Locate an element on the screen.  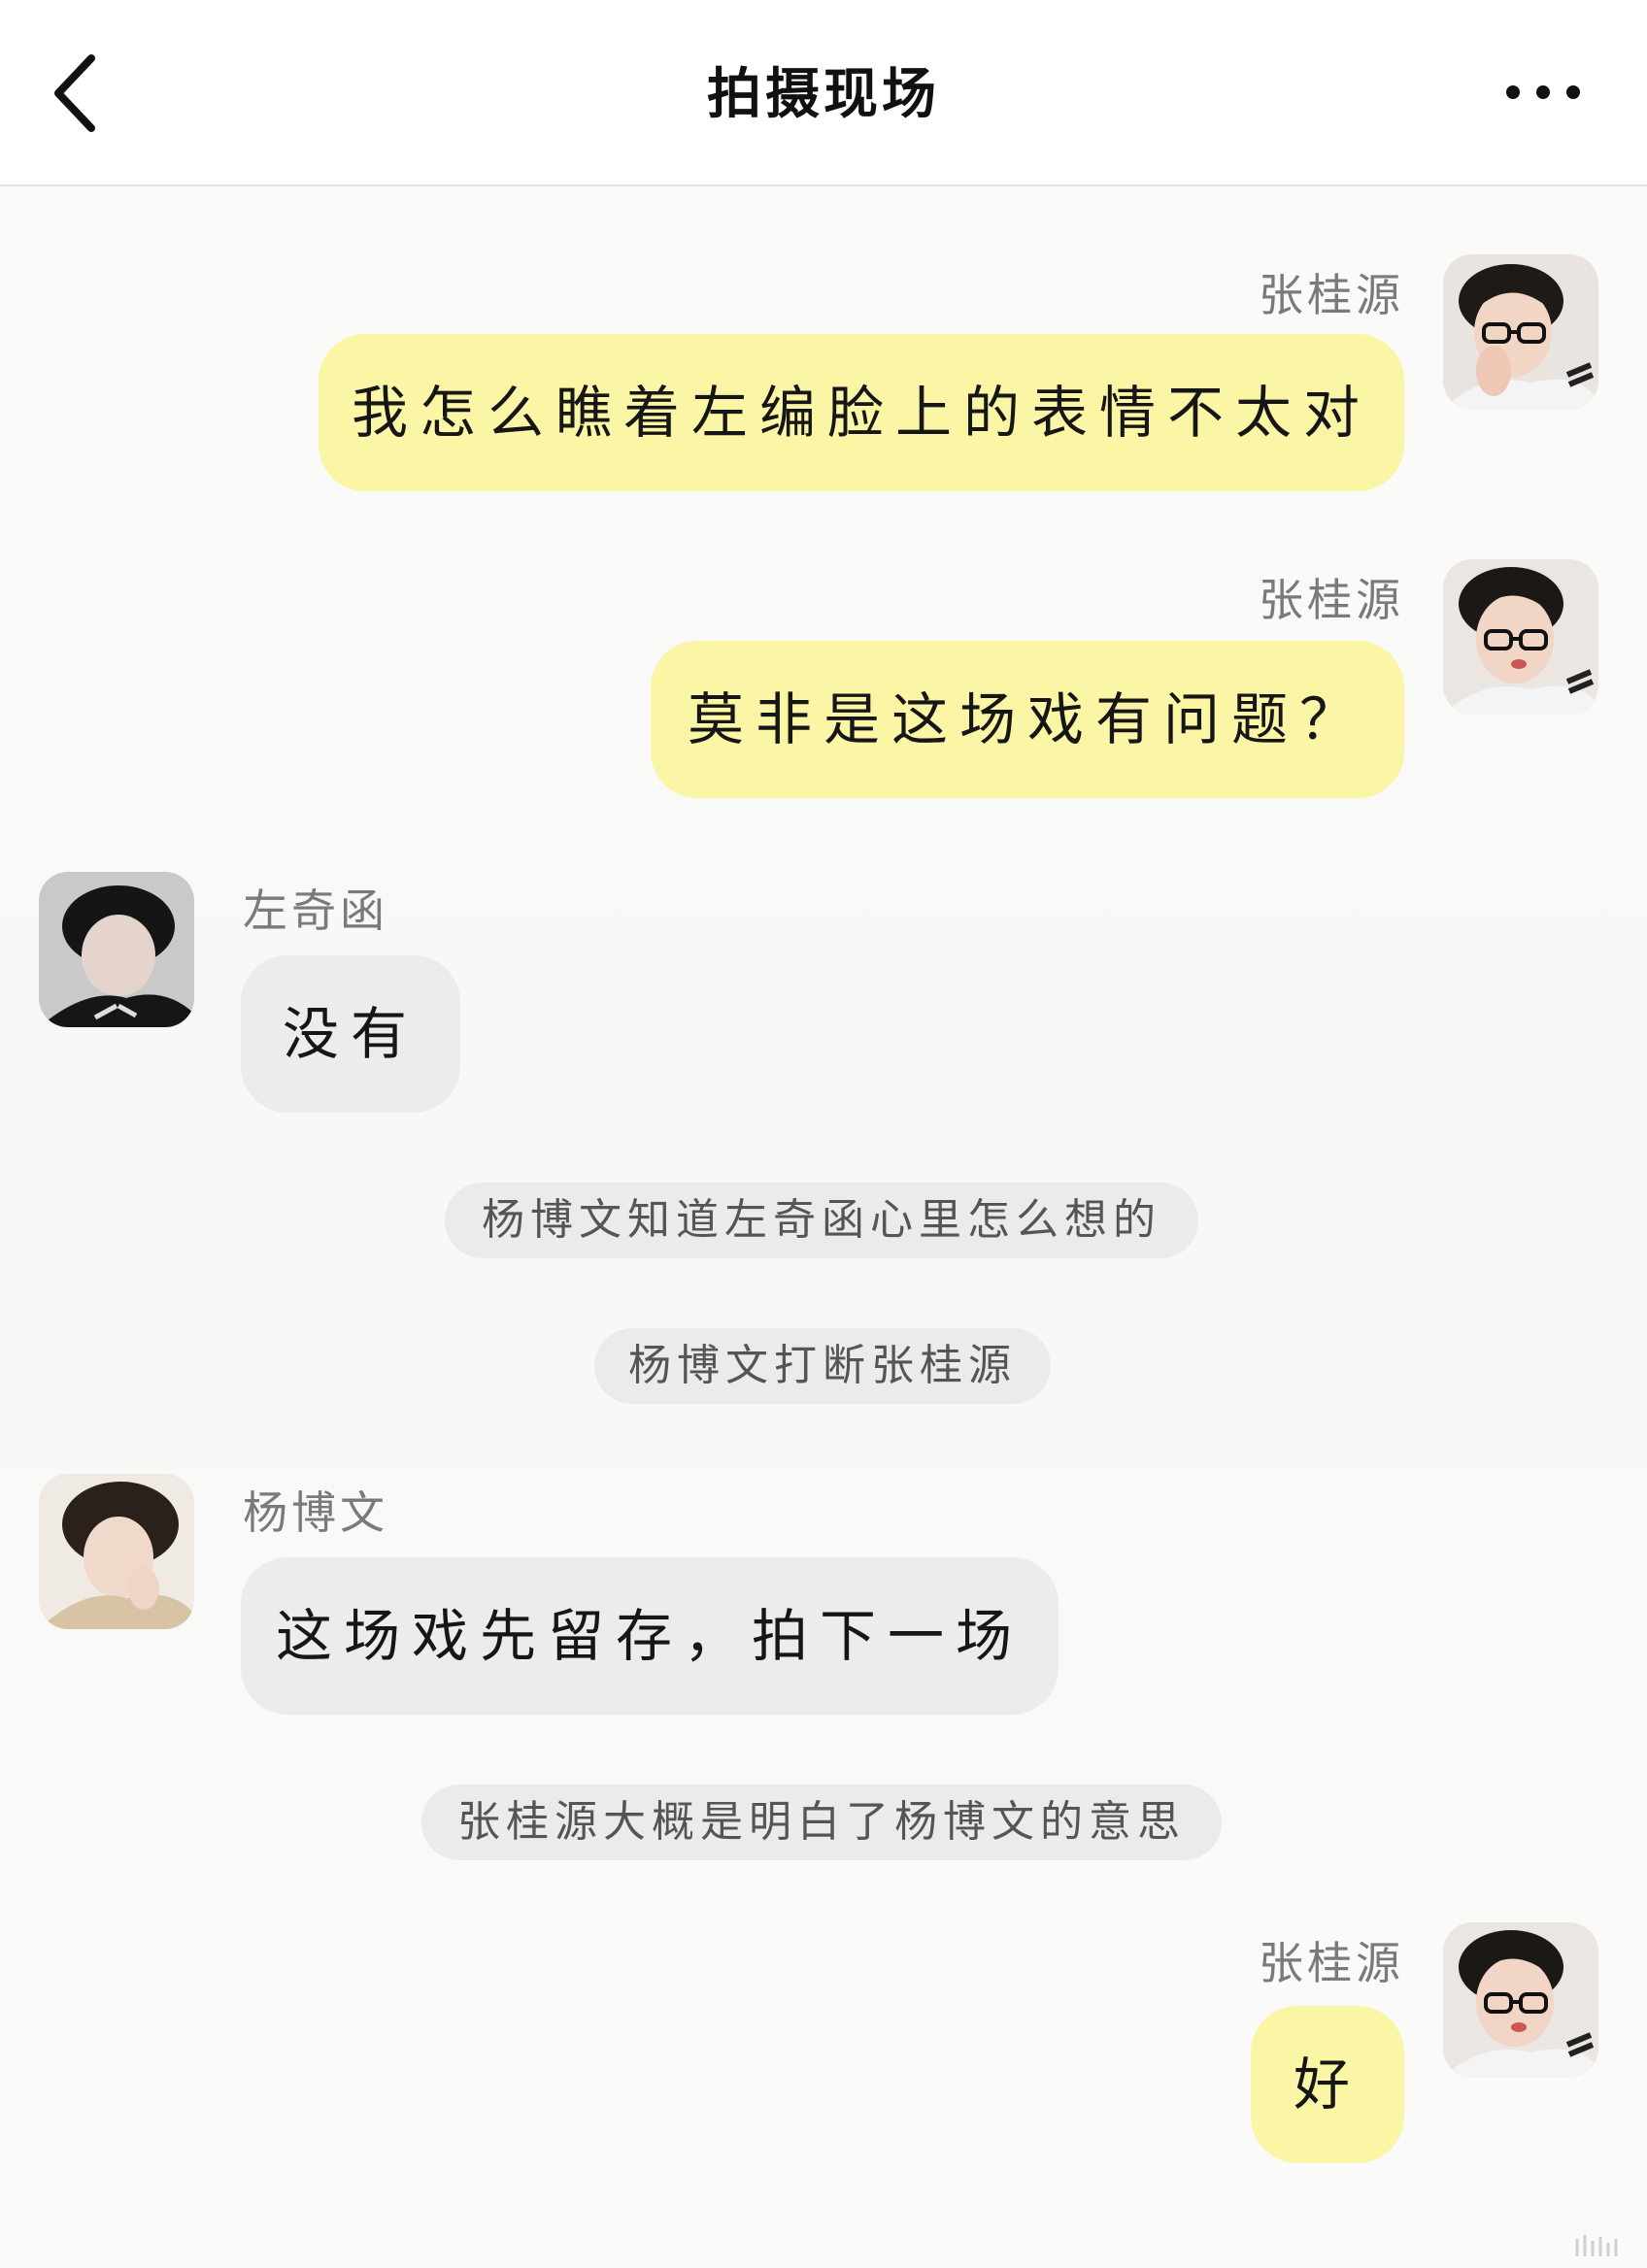
more-button is located at coordinates (1543, 92).